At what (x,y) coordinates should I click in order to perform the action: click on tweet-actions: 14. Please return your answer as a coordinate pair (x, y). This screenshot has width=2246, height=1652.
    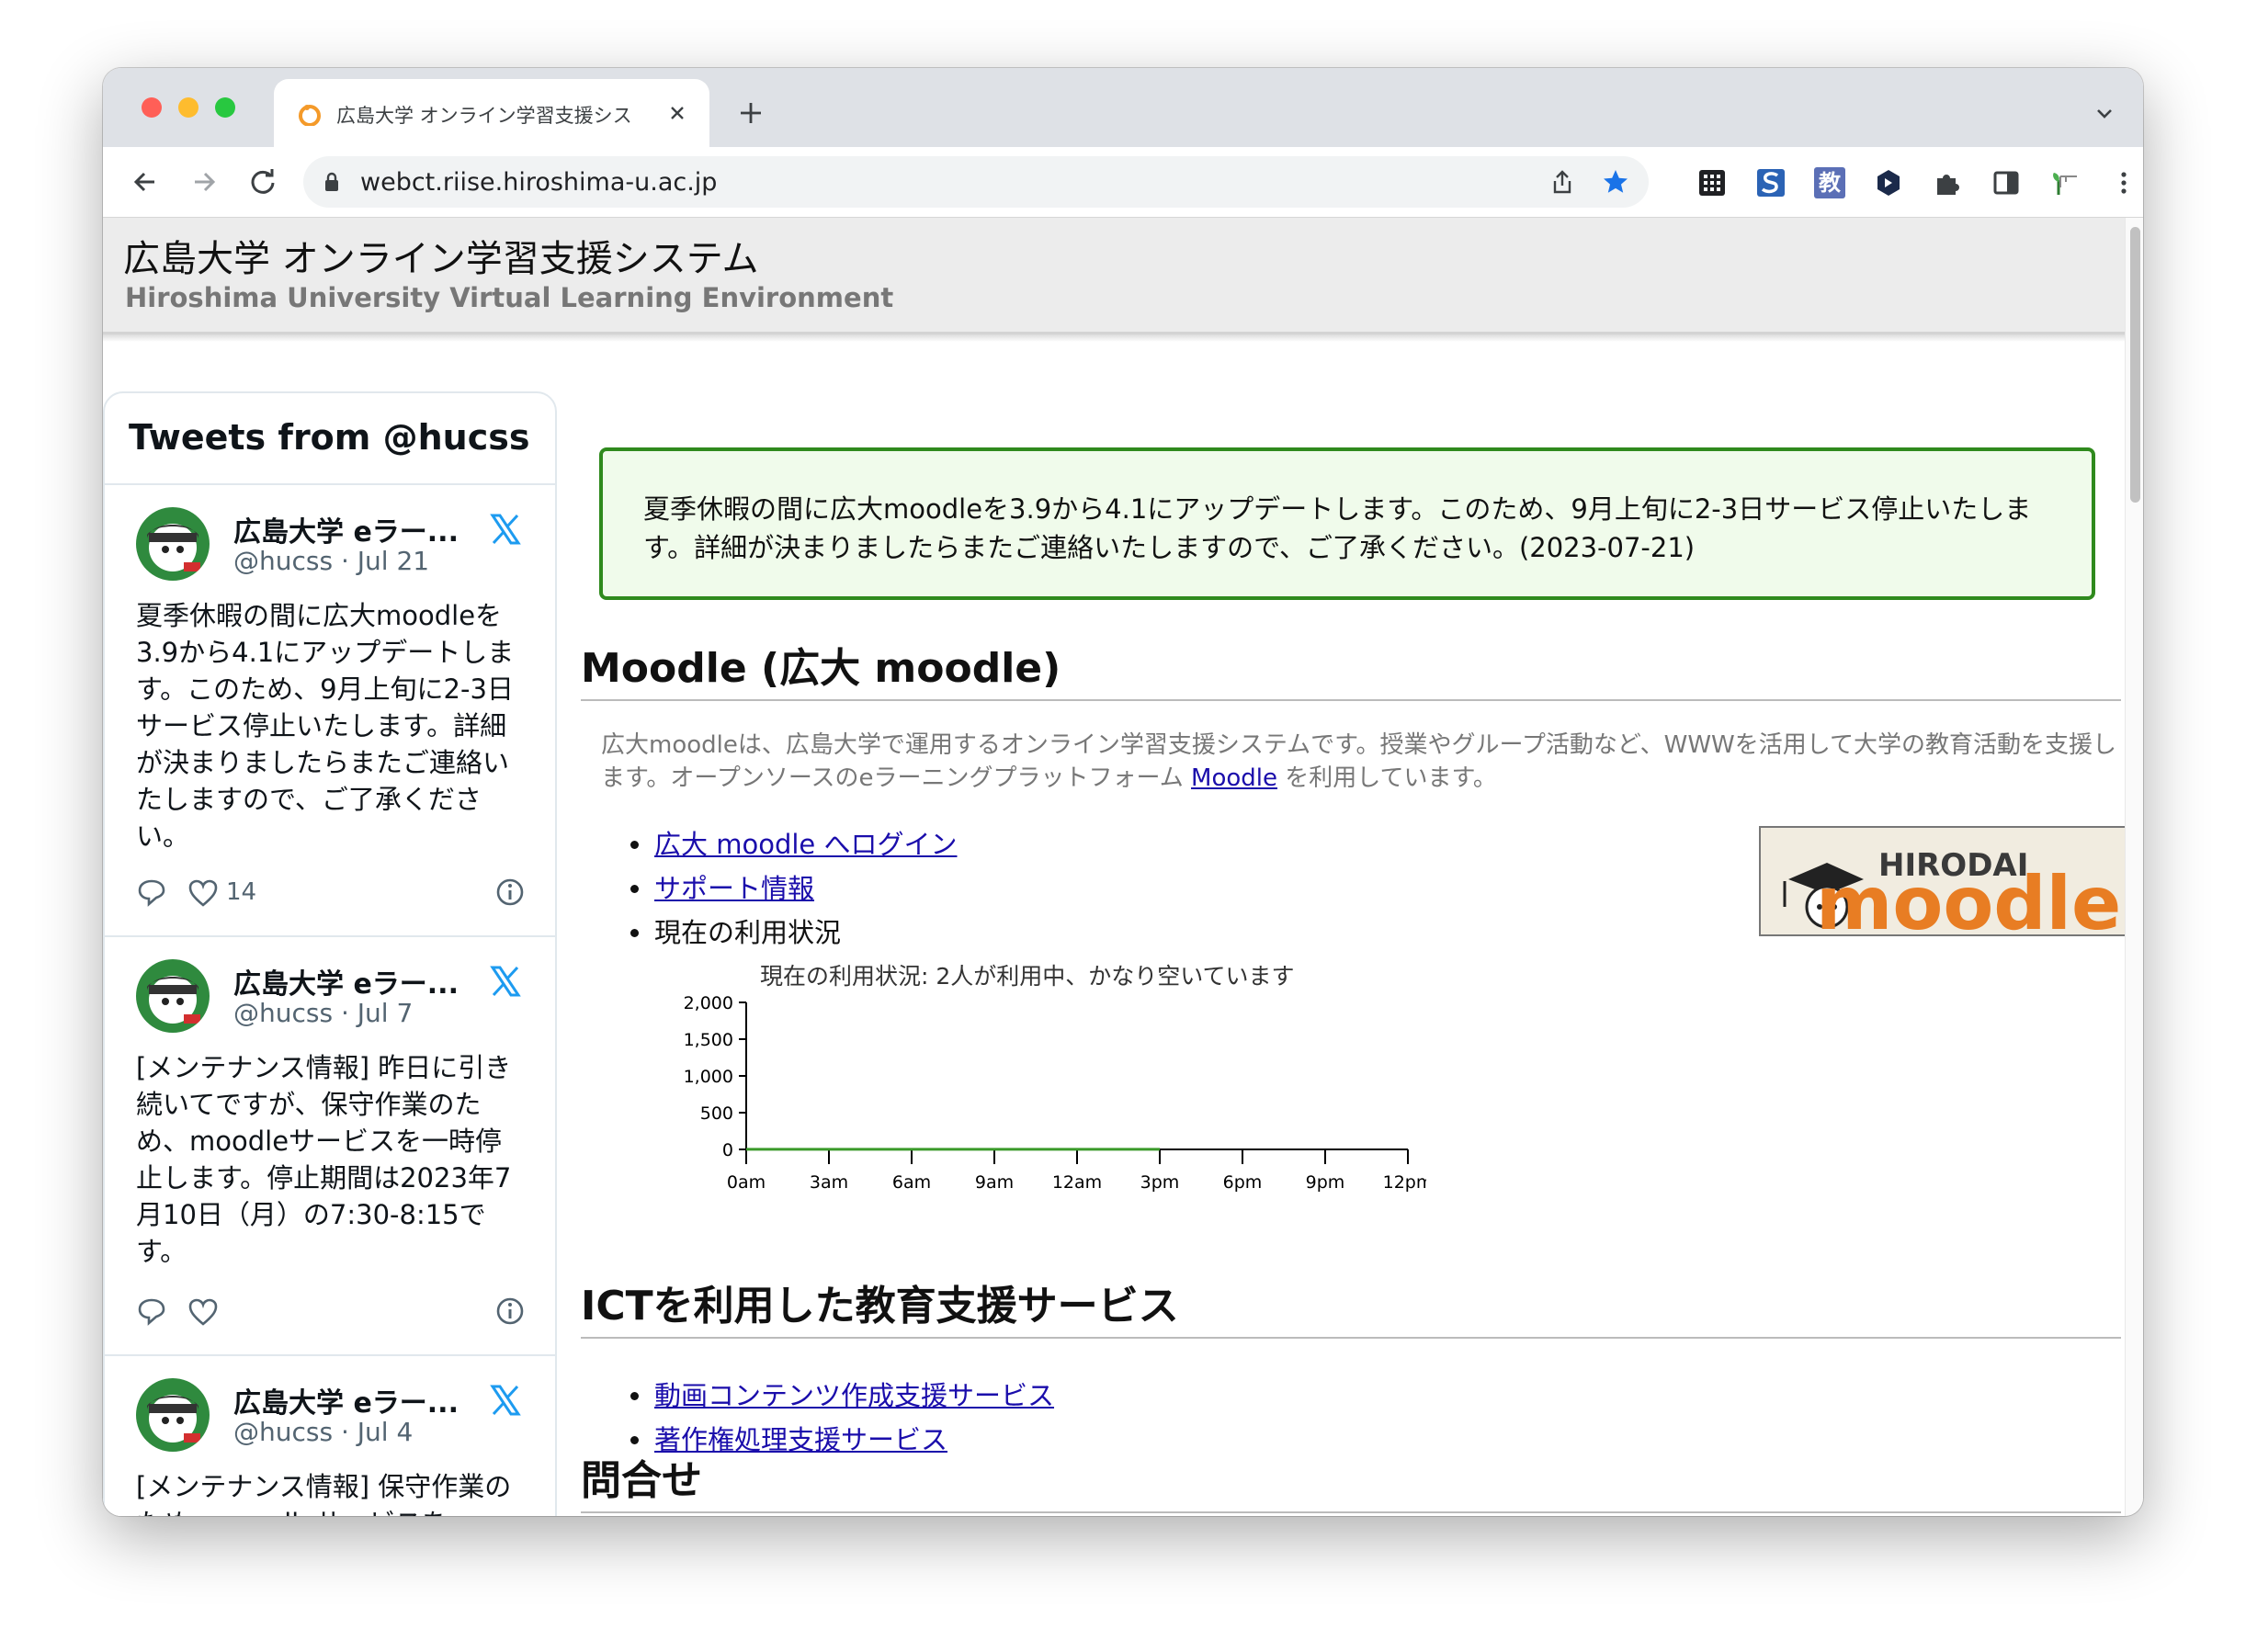
    Looking at the image, I should click on (331, 893).